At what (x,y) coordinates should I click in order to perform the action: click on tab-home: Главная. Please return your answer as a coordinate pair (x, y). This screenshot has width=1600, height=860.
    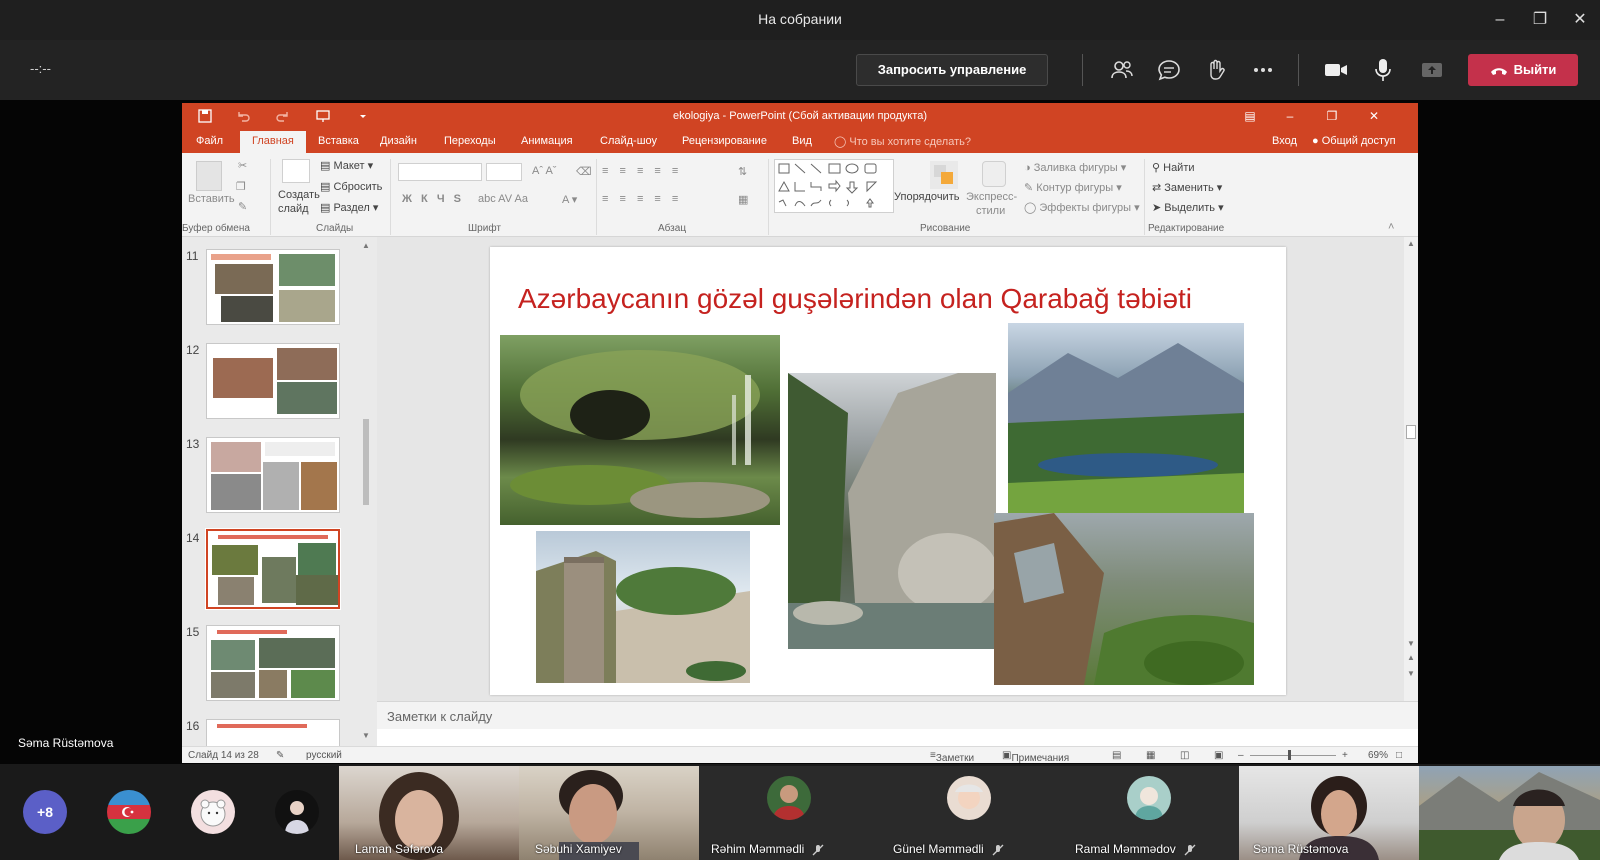
    Looking at the image, I should click on (273, 142).